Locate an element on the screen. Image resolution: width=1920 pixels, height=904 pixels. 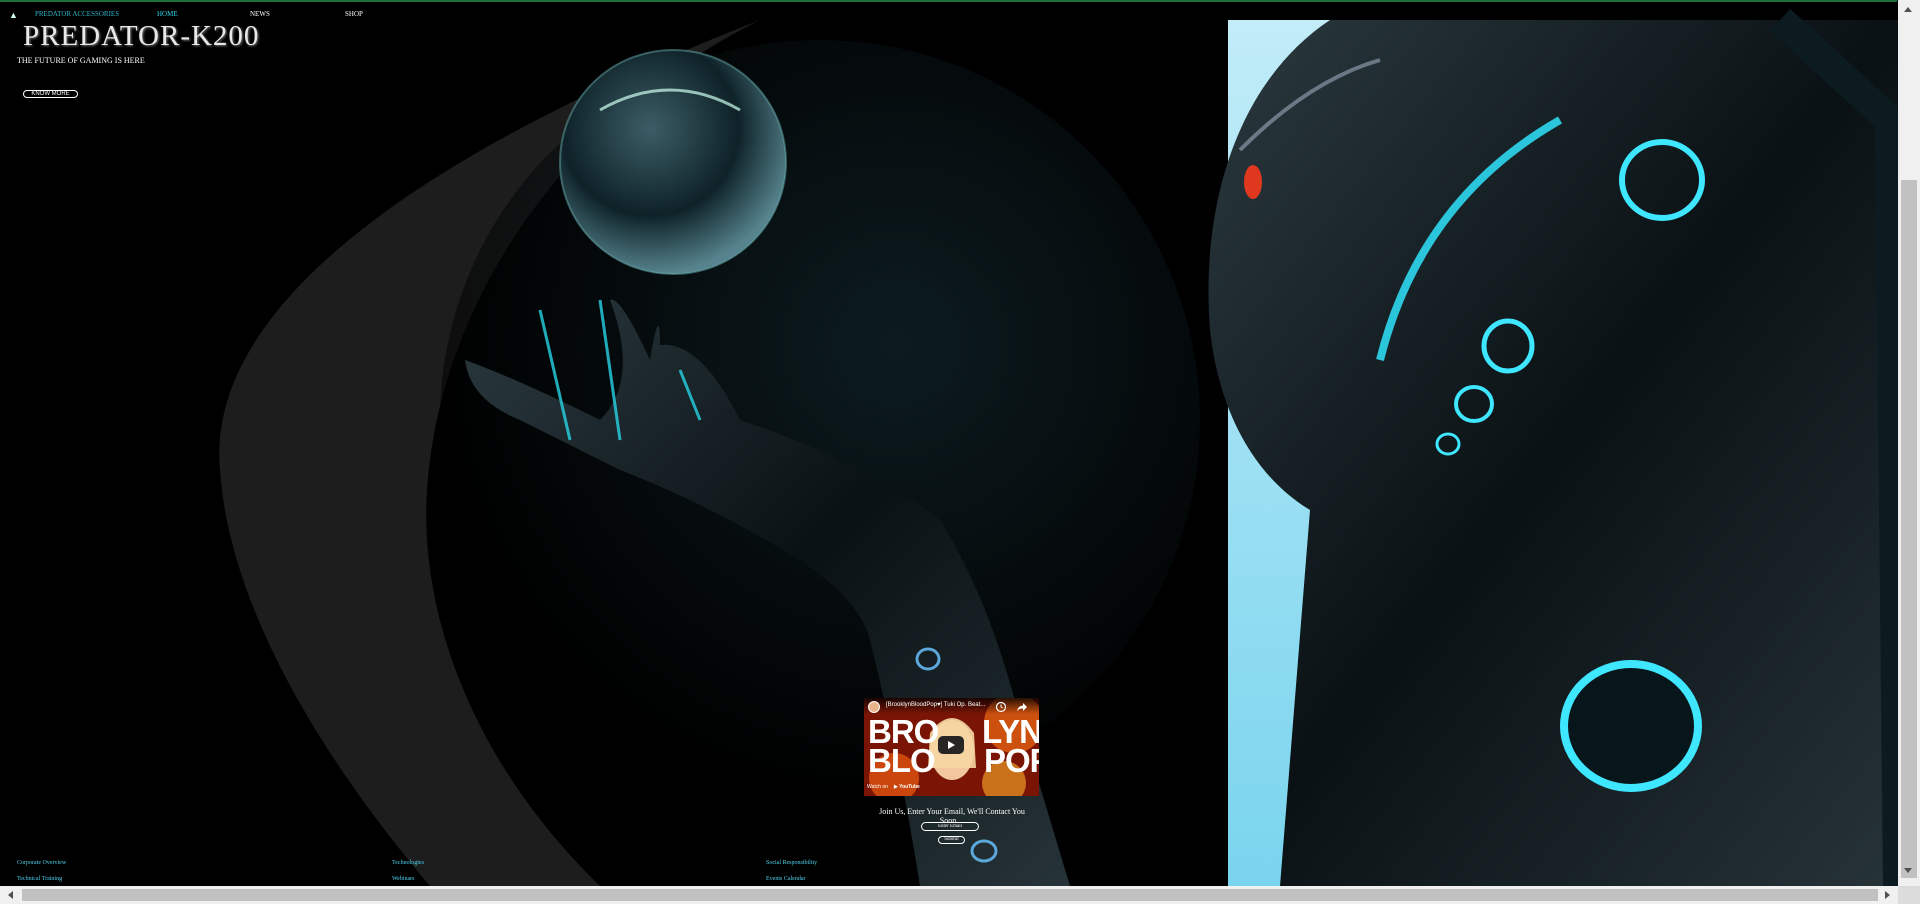
horizontal-scrollbar is located at coordinates (949, 895).